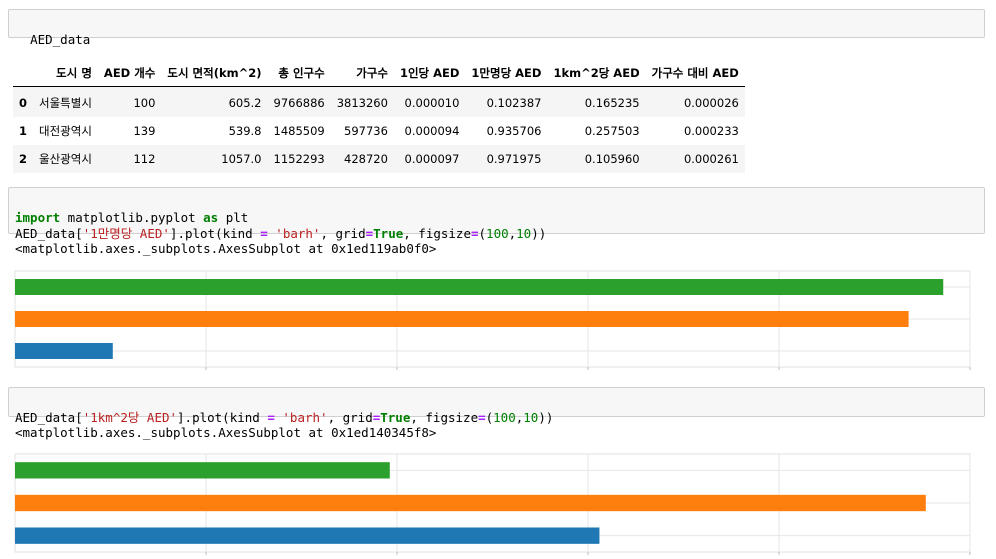  Describe the element at coordinates (695, 73) in the screenshot. I see `column-header: 가구수 대비 AED` at that location.